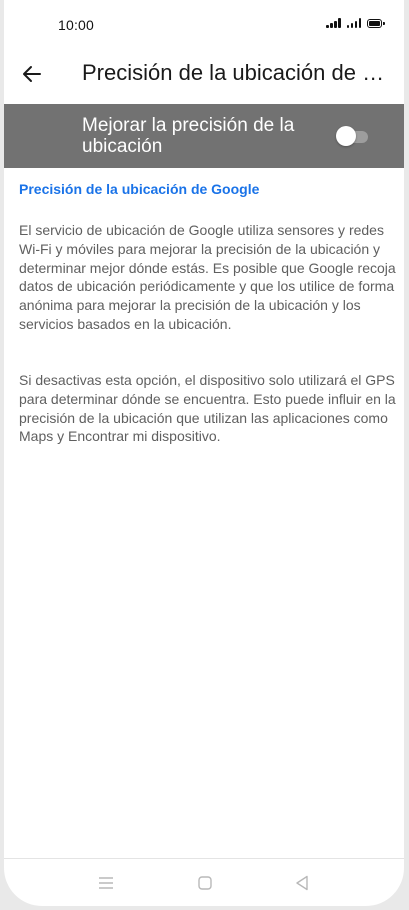  I want to click on section-title: Precisión de la ubicación de Google, so click(139, 189).